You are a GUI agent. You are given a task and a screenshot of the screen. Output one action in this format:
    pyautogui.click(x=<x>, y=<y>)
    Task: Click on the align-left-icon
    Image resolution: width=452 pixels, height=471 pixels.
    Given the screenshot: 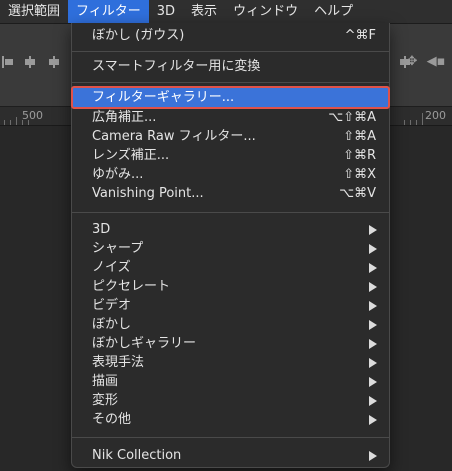 What is the action you would take?
    pyautogui.click(x=8, y=62)
    